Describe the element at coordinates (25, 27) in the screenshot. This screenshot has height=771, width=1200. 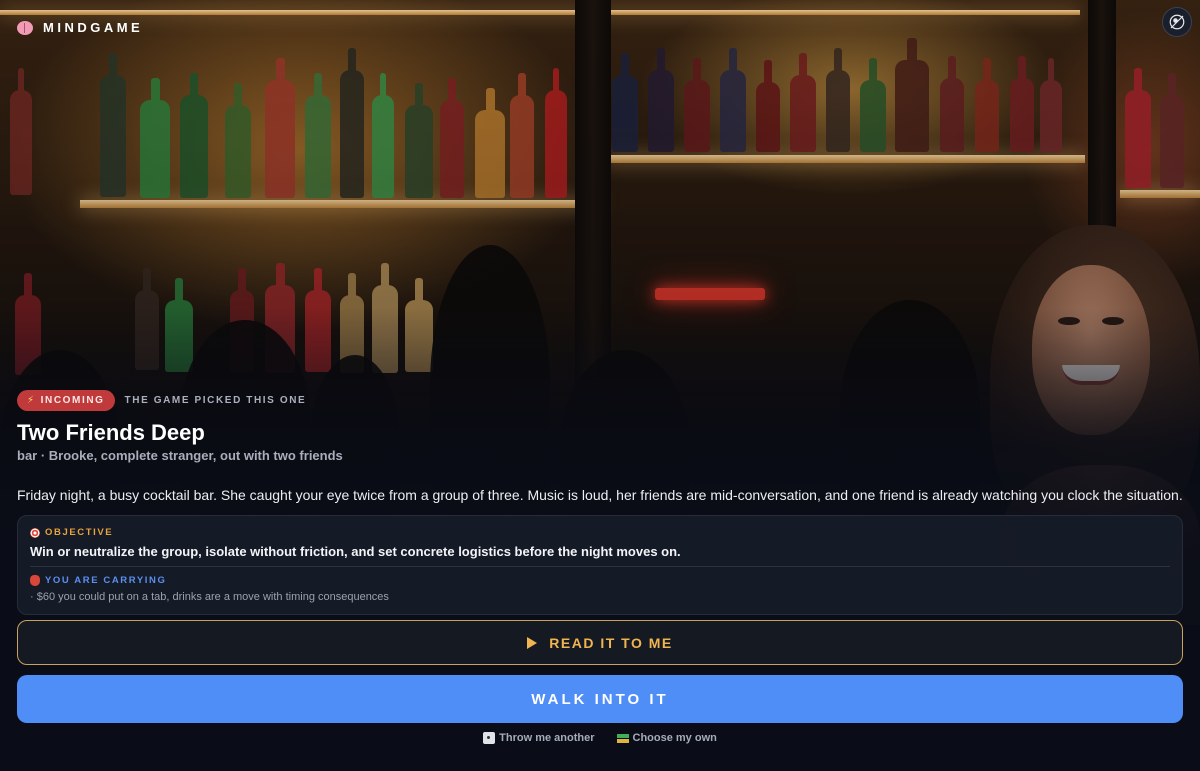
I see `brain-icon` at that location.